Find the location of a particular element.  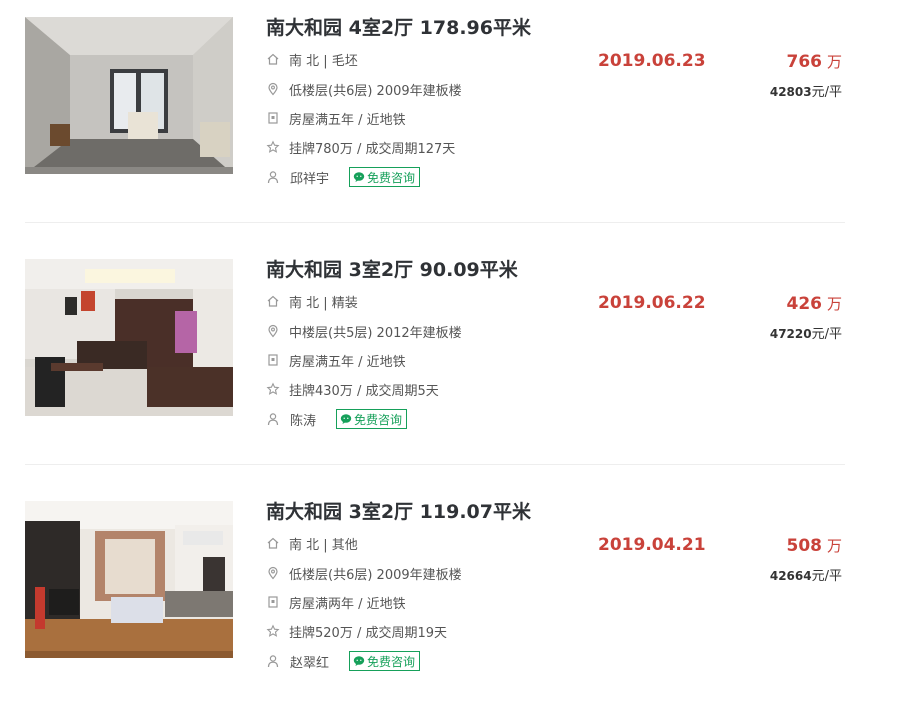

house-info: 南 北 | 毛坯 is located at coordinates (312, 59).